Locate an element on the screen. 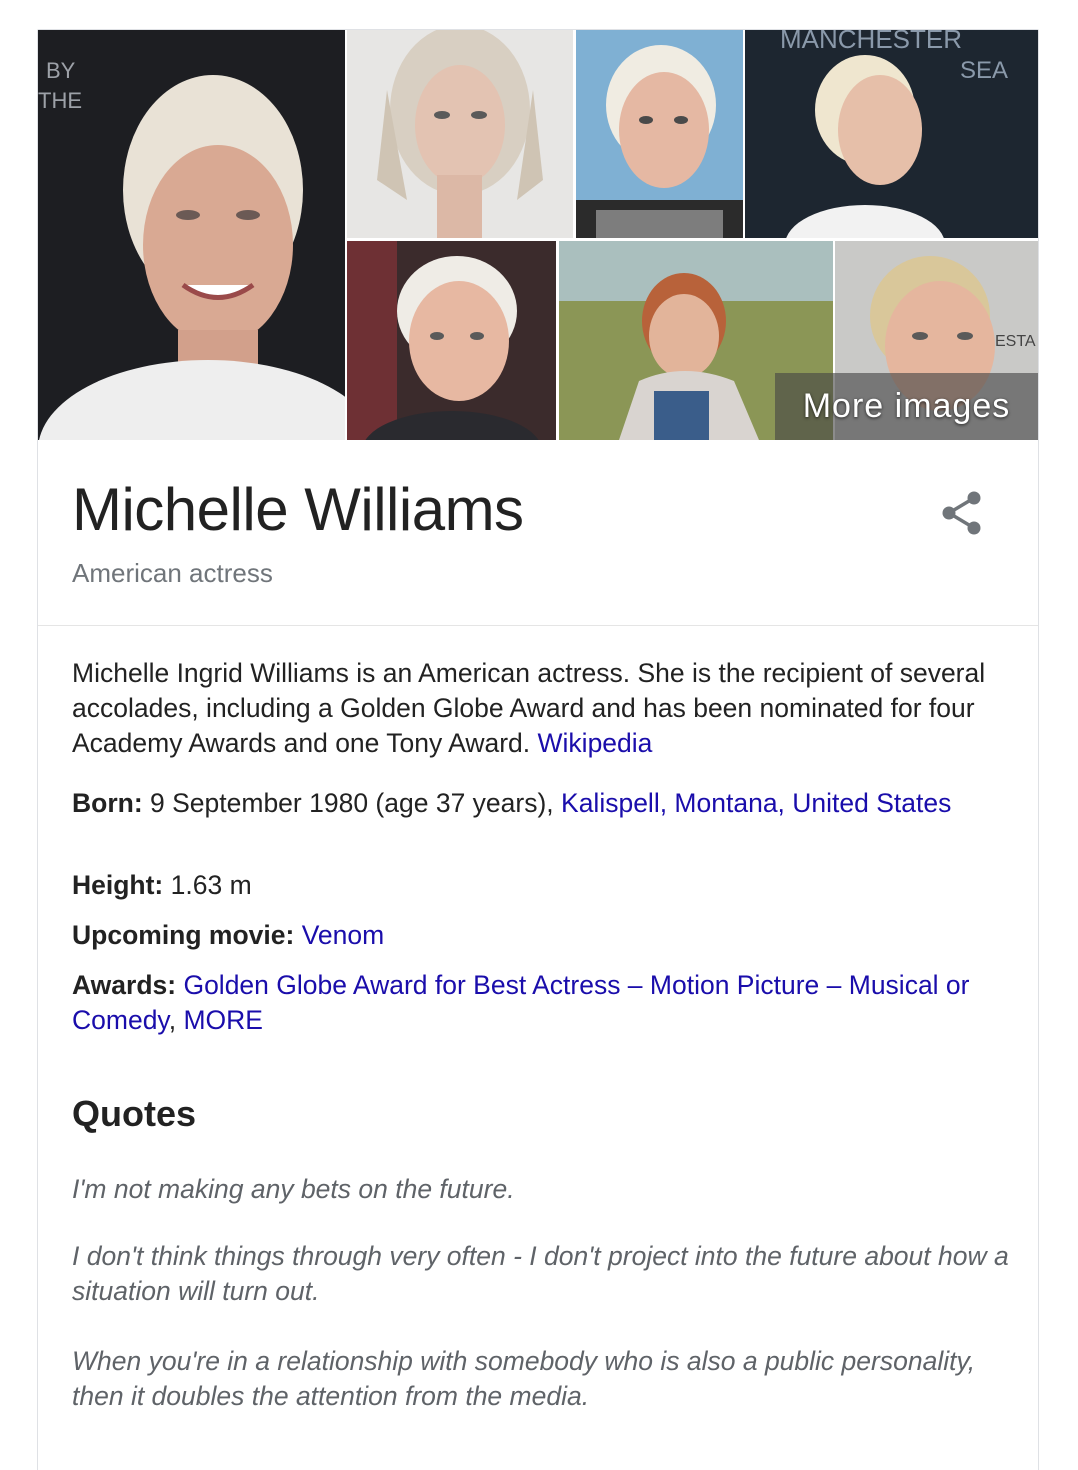 The width and height of the screenshot is (1078, 1470). birthplace-link: Kalispell, Montana, United States is located at coordinates (756, 803).